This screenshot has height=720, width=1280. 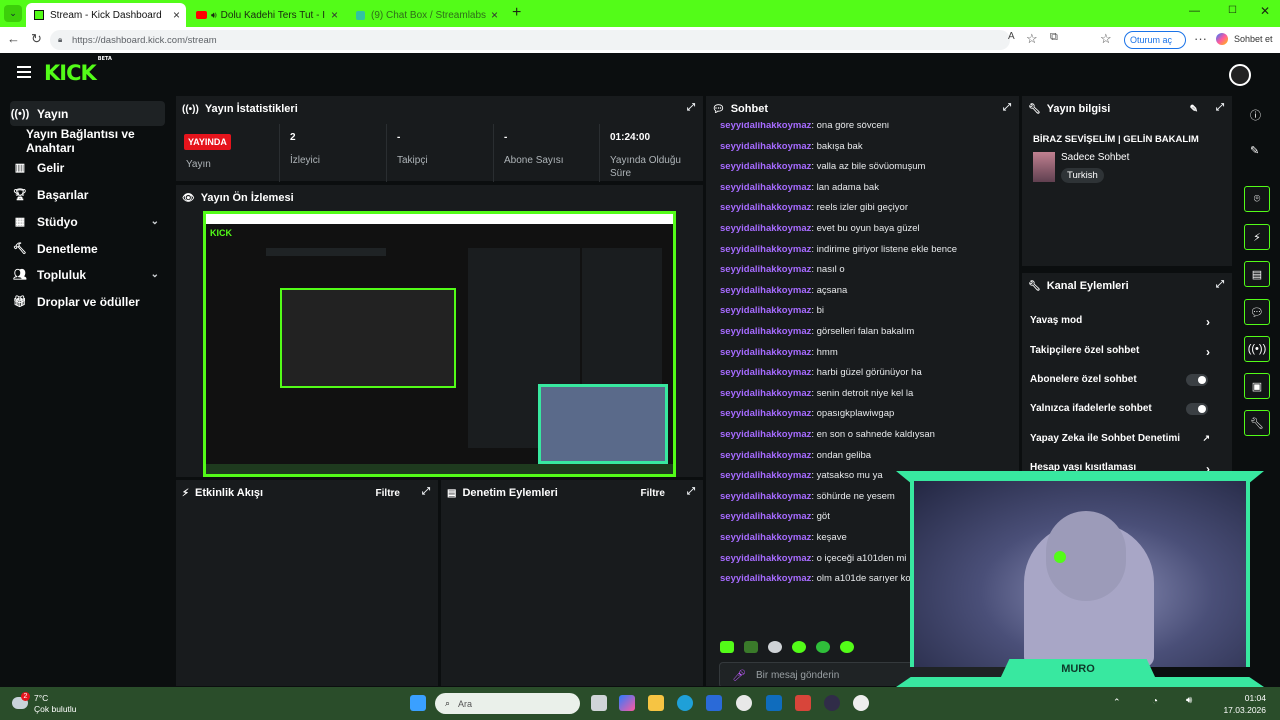 I want to click on tool-broadcast-button: ((•)), so click(x=1257, y=349).